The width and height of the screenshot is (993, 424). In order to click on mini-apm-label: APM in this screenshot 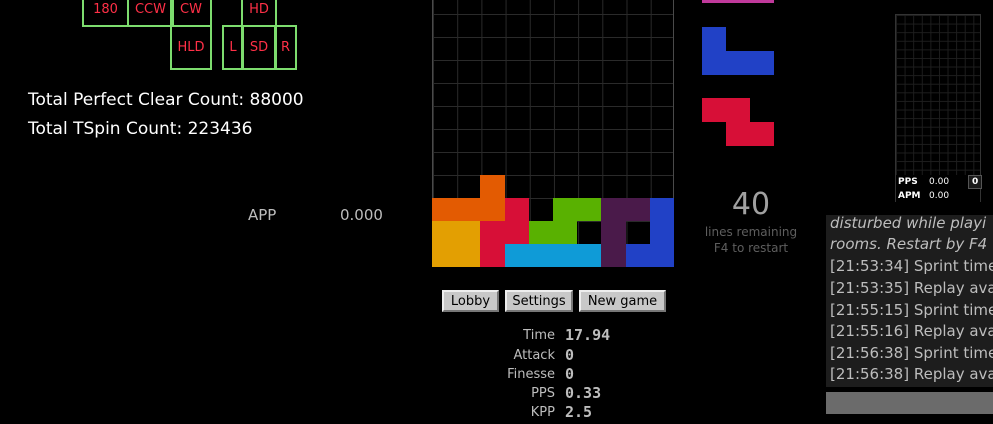, I will do `click(909, 196)`.